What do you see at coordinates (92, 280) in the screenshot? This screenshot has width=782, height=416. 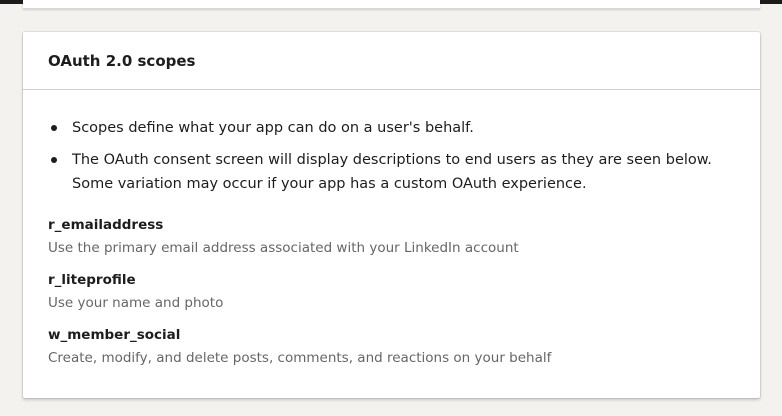 I see `scope-name: r_liteprofile` at bounding box center [92, 280].